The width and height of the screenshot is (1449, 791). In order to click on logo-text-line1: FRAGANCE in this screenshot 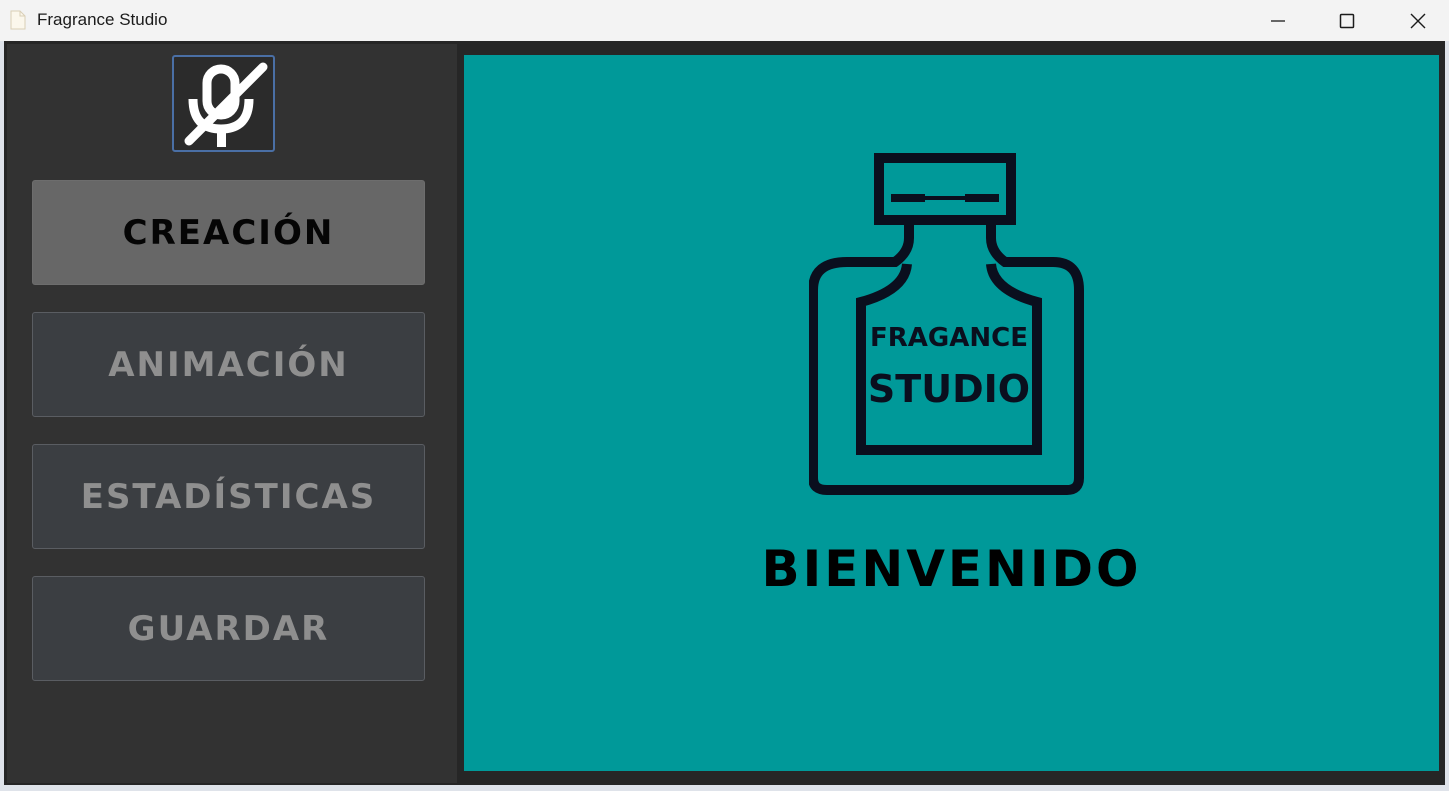, I will do `click(949, 338)`.